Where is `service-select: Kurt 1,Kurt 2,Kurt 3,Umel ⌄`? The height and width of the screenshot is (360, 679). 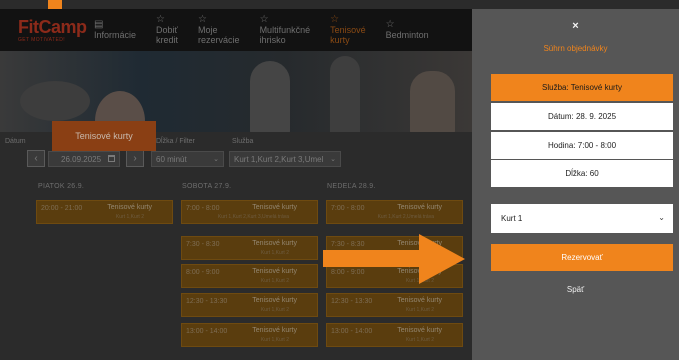
service-select: Kurt 1,Kurt 2,Kurt 3,Umel ⌄ is located at coordinates (285, 159).